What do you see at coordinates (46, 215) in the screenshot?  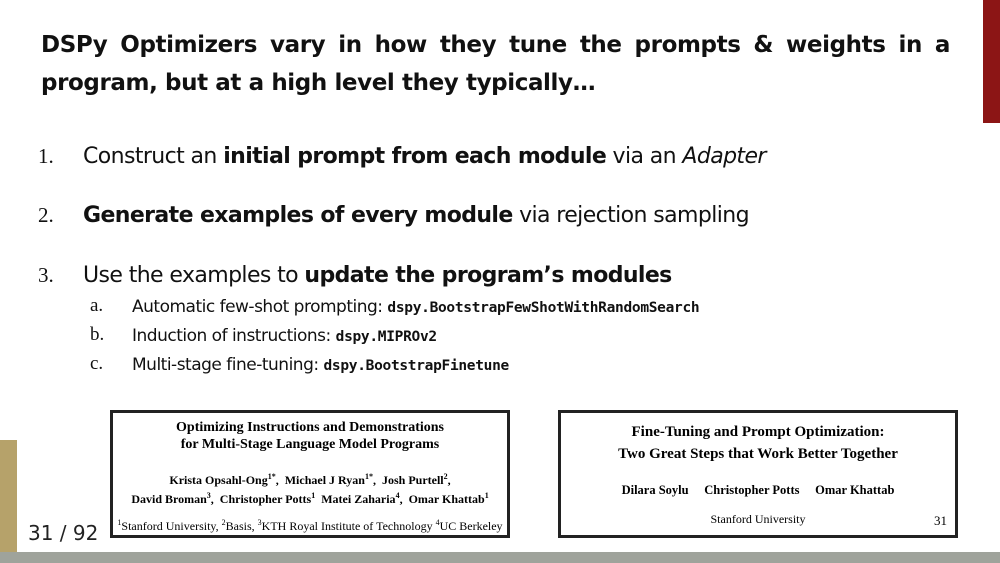 I see `list-number: 2.` at bounding box center [46, 215].